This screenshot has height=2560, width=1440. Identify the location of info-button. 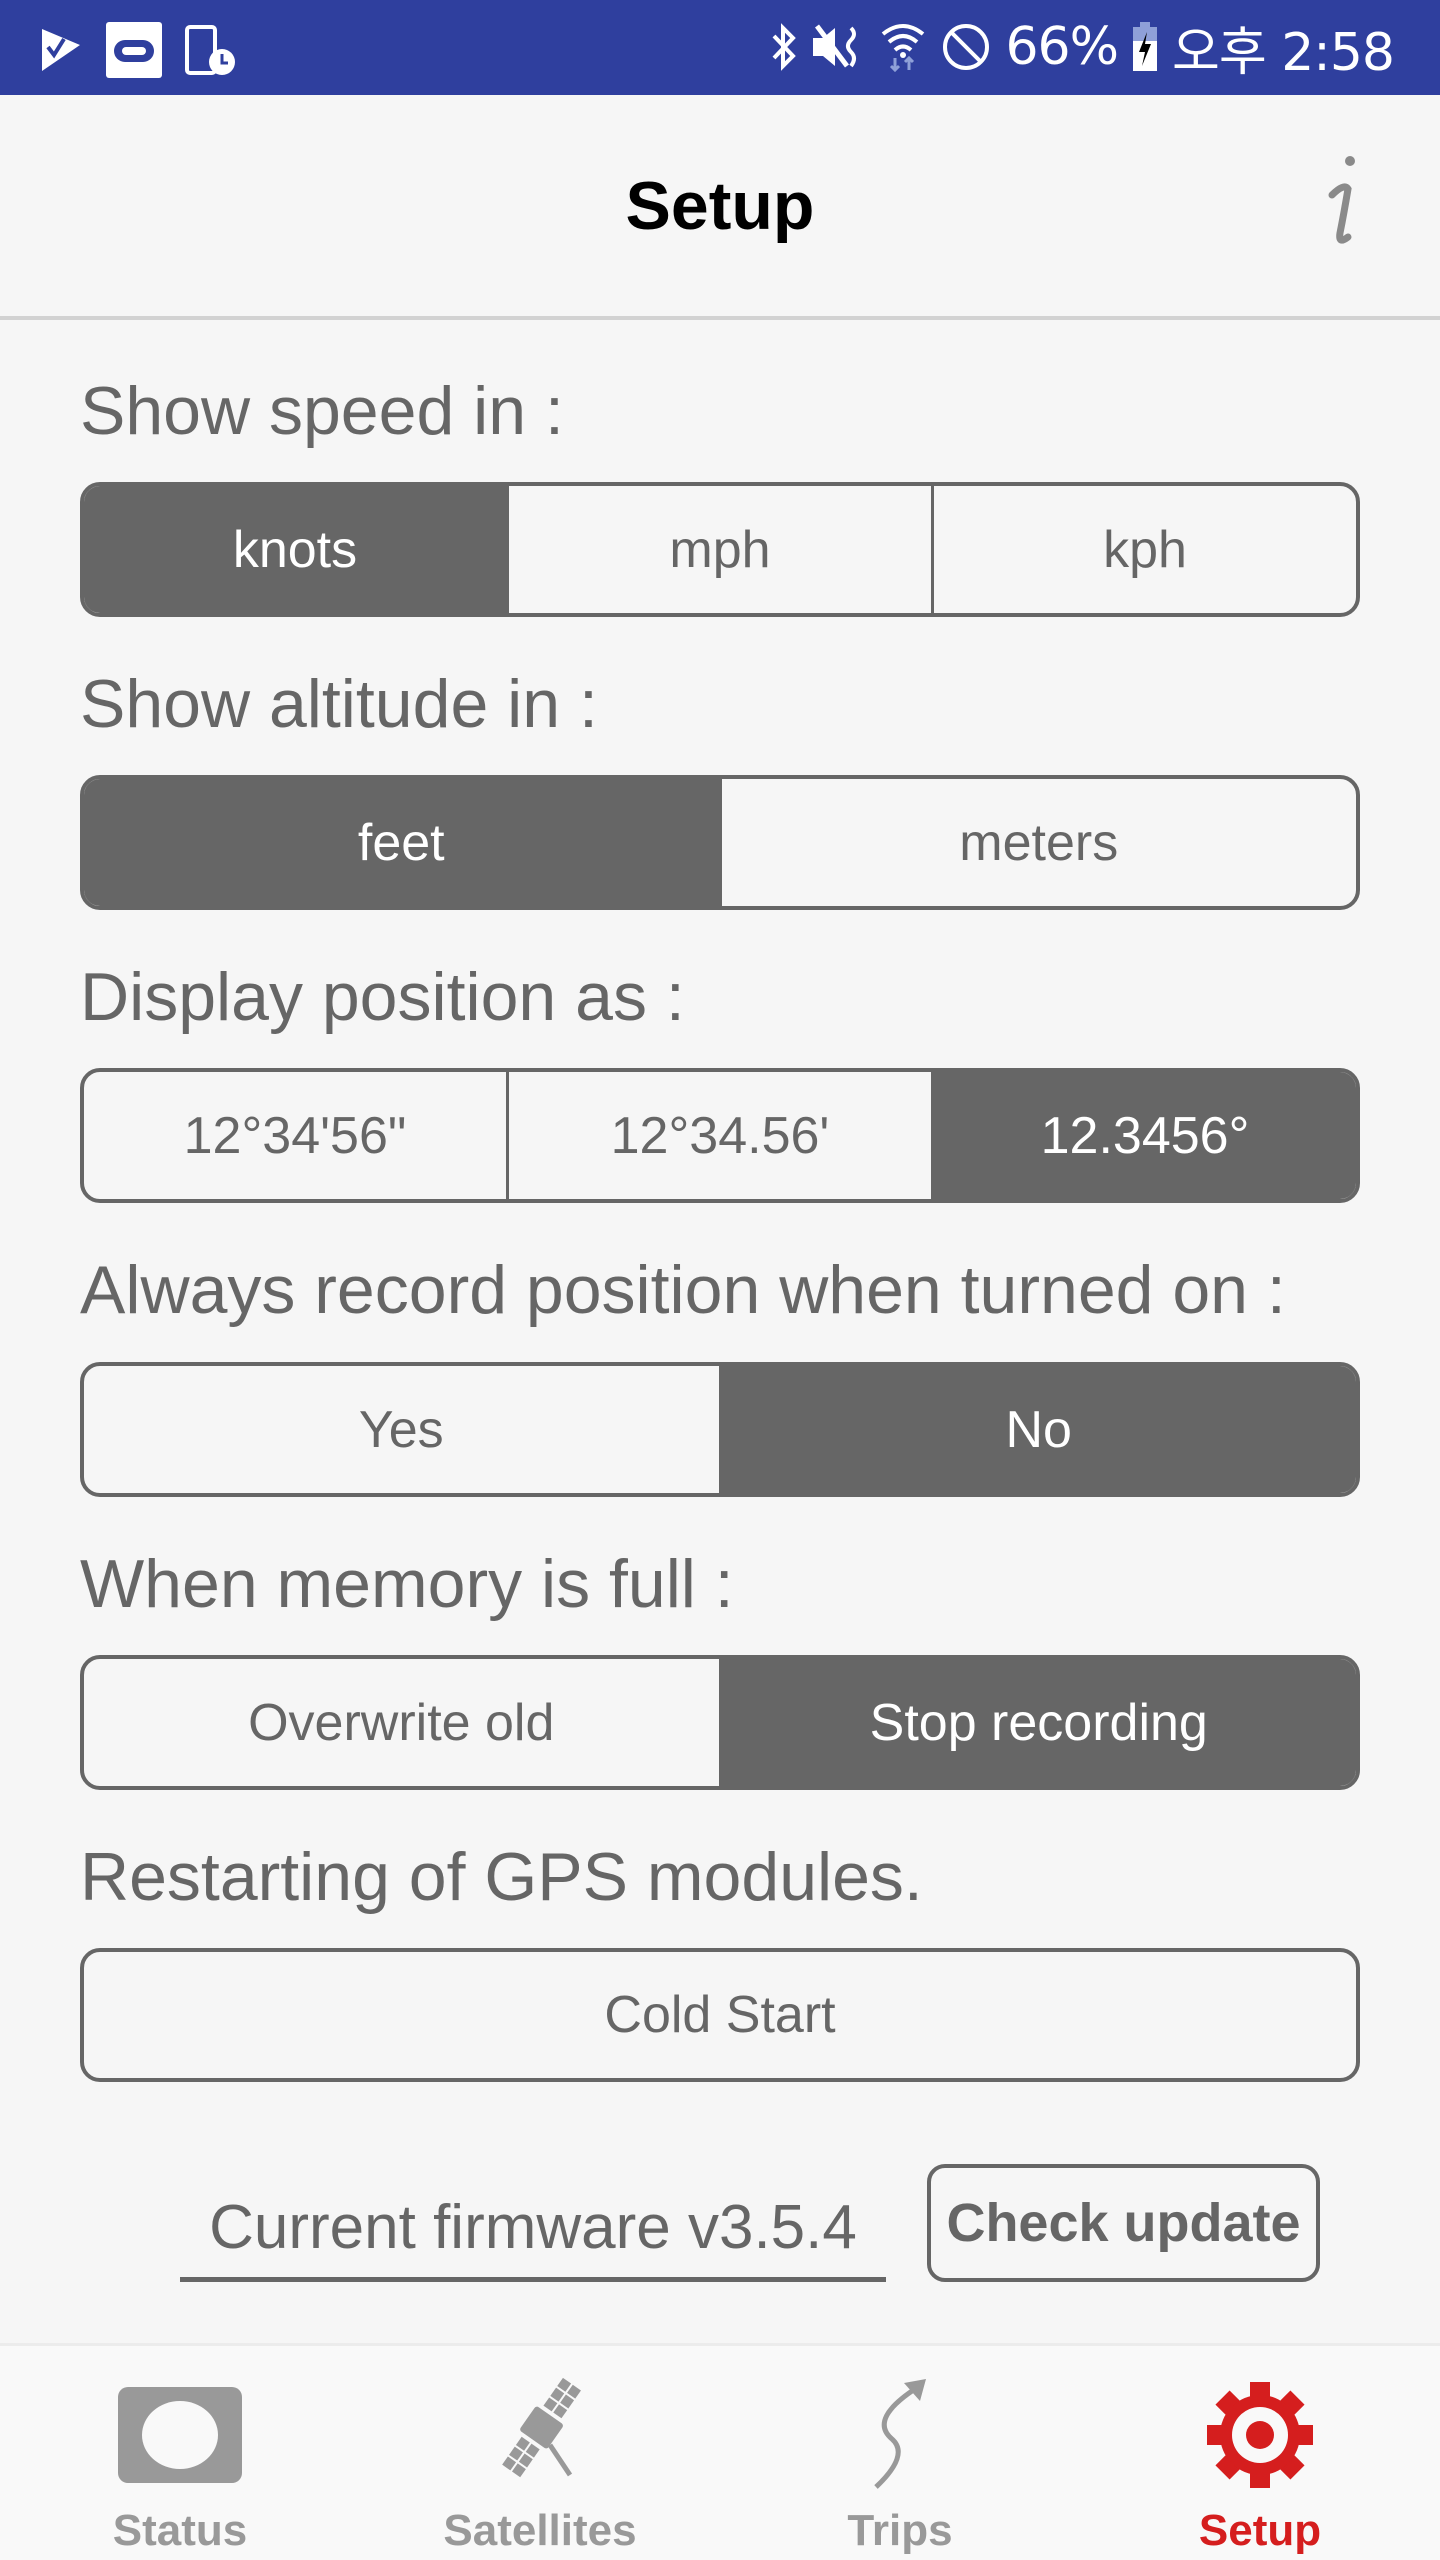
(1340, 203).